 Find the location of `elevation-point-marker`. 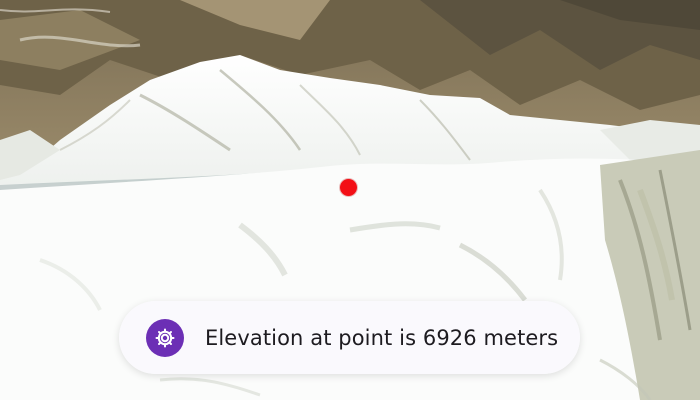

elevation-point-marker is located at coordinates (348, 187).